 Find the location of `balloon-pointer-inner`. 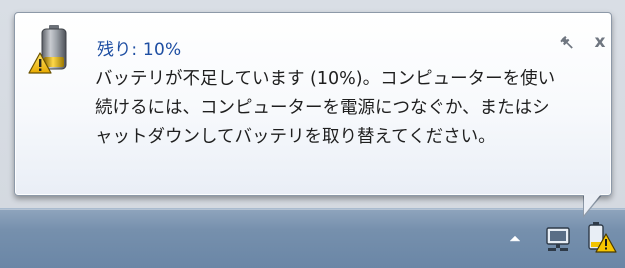

balloon-pointer-inner is located at coordinates (592, 204).